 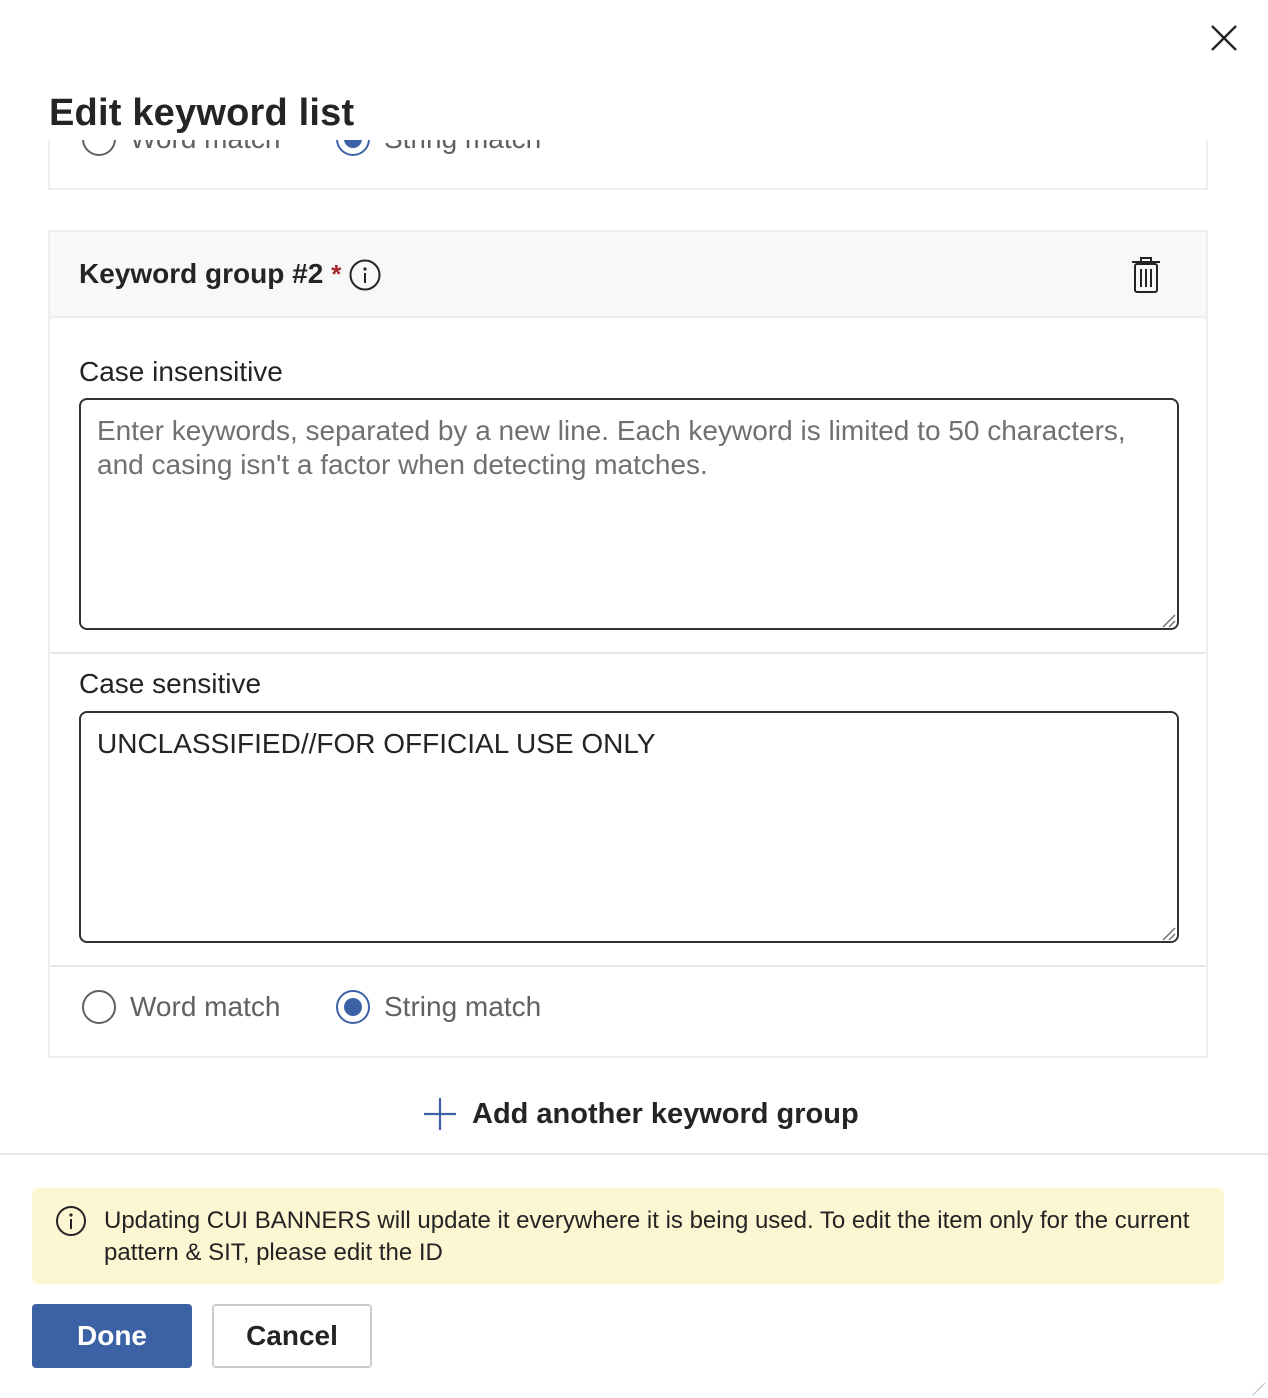 What do you see at coordinates (292, 1336) in the screenshot?
I see `cancel-button: Cancel` at bounding box center [292, 1336].